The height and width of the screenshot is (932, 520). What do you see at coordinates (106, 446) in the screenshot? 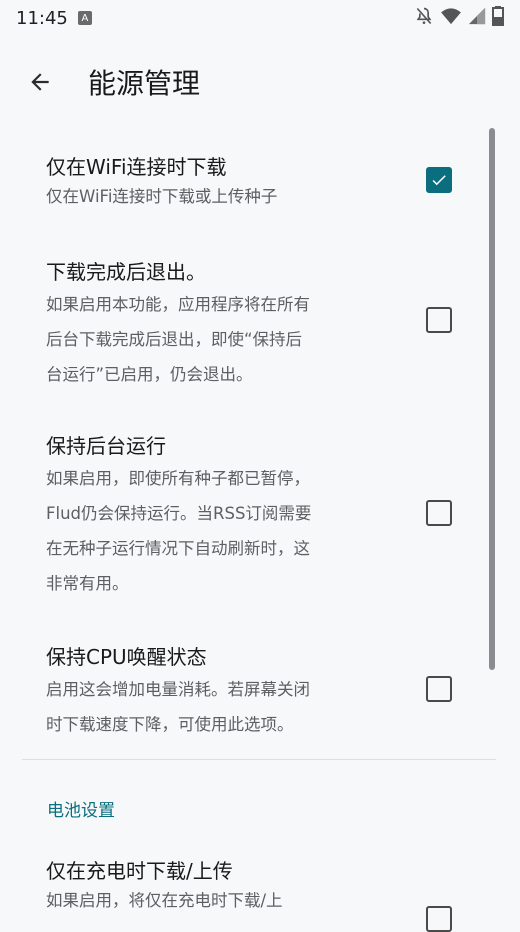
I see `pref-title: 保持后台运行` at bounding box center [106, 446].